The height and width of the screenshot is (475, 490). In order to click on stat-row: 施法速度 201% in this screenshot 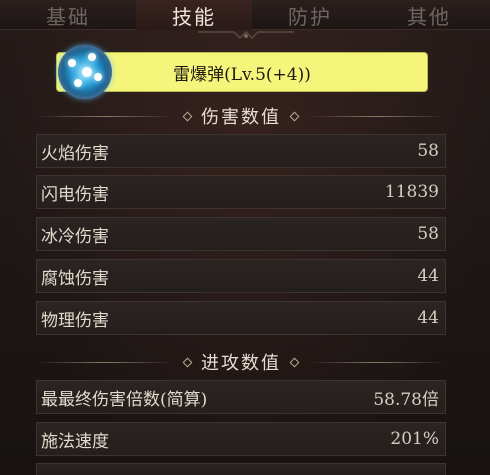, I will do `click(241, 439)`.